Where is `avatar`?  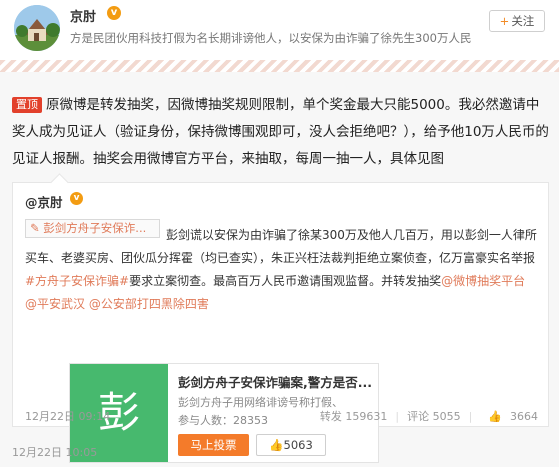 avatar is located at coordinates (37, 28).